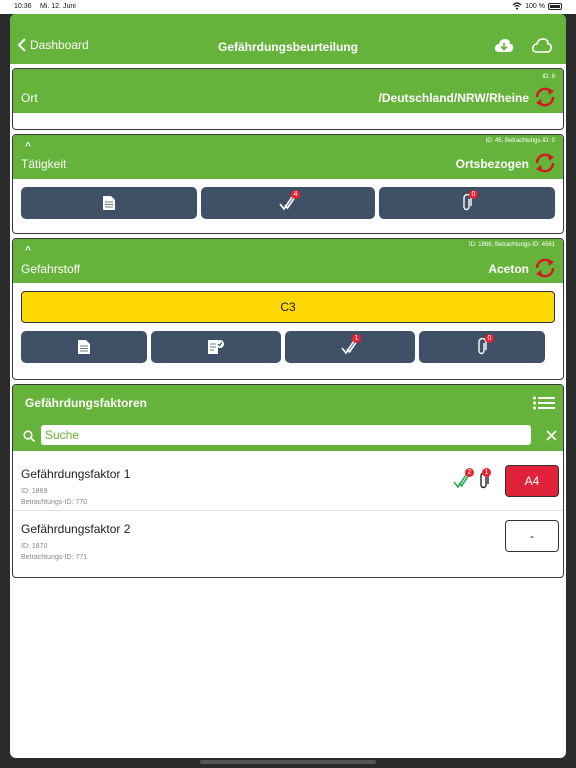 Image resolution: width=576 pixels, height=768 pixels. What do you see at coordinates (544, 403) in the screenshot?
I see `list-icon` at bounding box center [544, 403].